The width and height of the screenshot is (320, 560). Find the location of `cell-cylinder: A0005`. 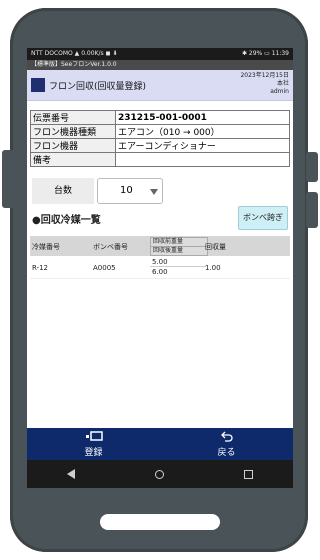

cell-cylinder: A0005 is located at coordinates (104, 268).